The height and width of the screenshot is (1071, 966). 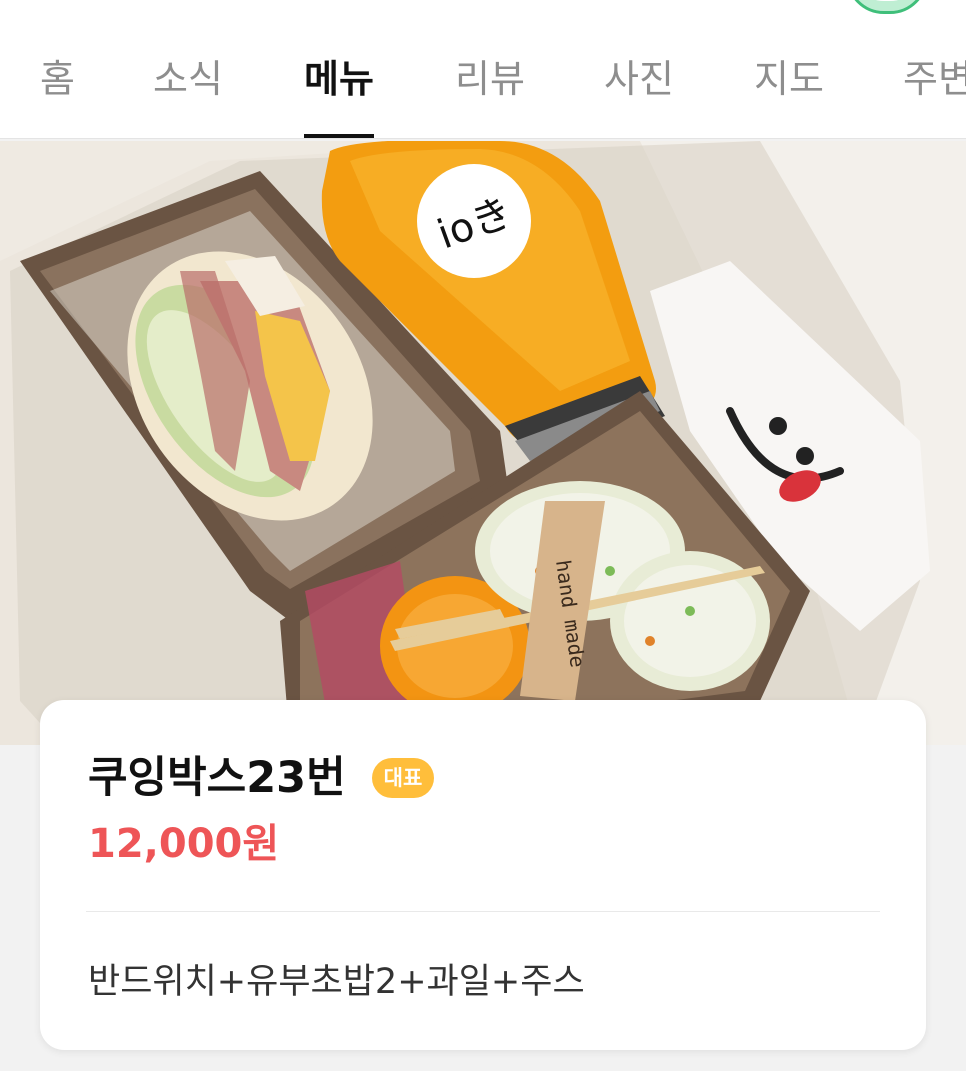 I want to click on tab-map: 지도, so click(x=789, y=91).